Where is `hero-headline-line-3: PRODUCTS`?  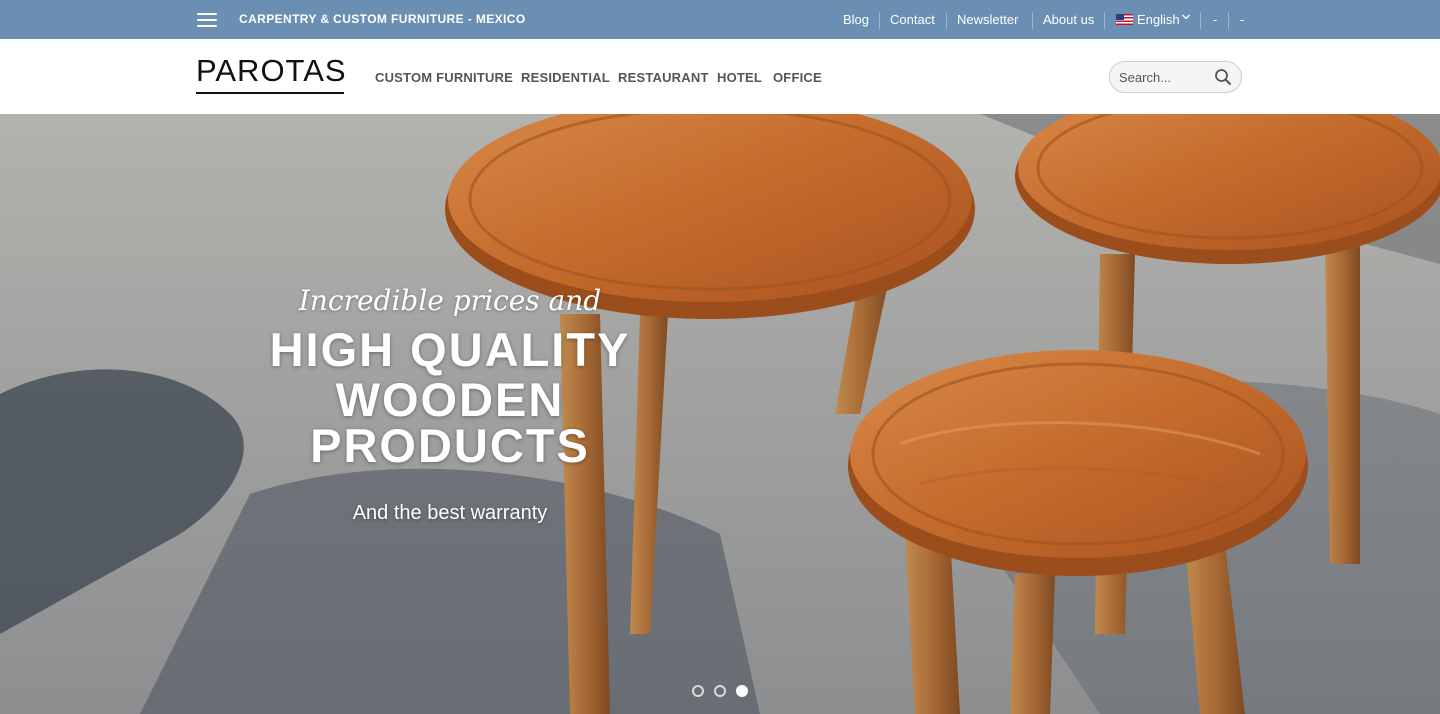
hero-headline-line-3: PRODUCTS is located at coordinates (450, 445).